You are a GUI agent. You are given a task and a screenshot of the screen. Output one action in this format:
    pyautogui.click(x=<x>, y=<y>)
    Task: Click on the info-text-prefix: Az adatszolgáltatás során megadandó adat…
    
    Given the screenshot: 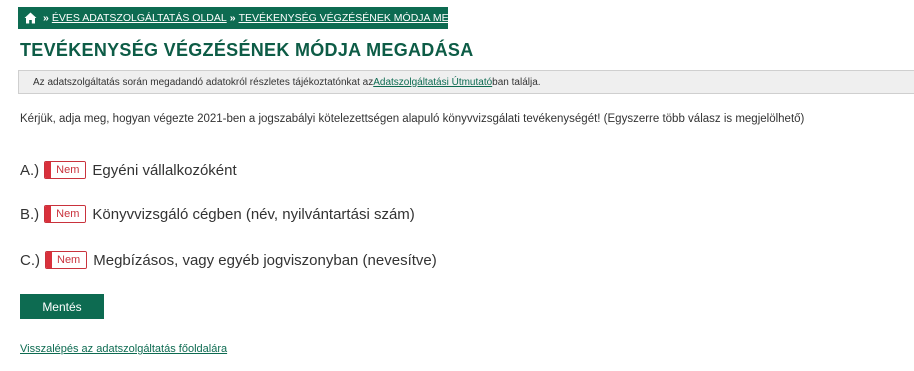 What is the action you would take?
    pyautogui.click(x=203, y=82)
    